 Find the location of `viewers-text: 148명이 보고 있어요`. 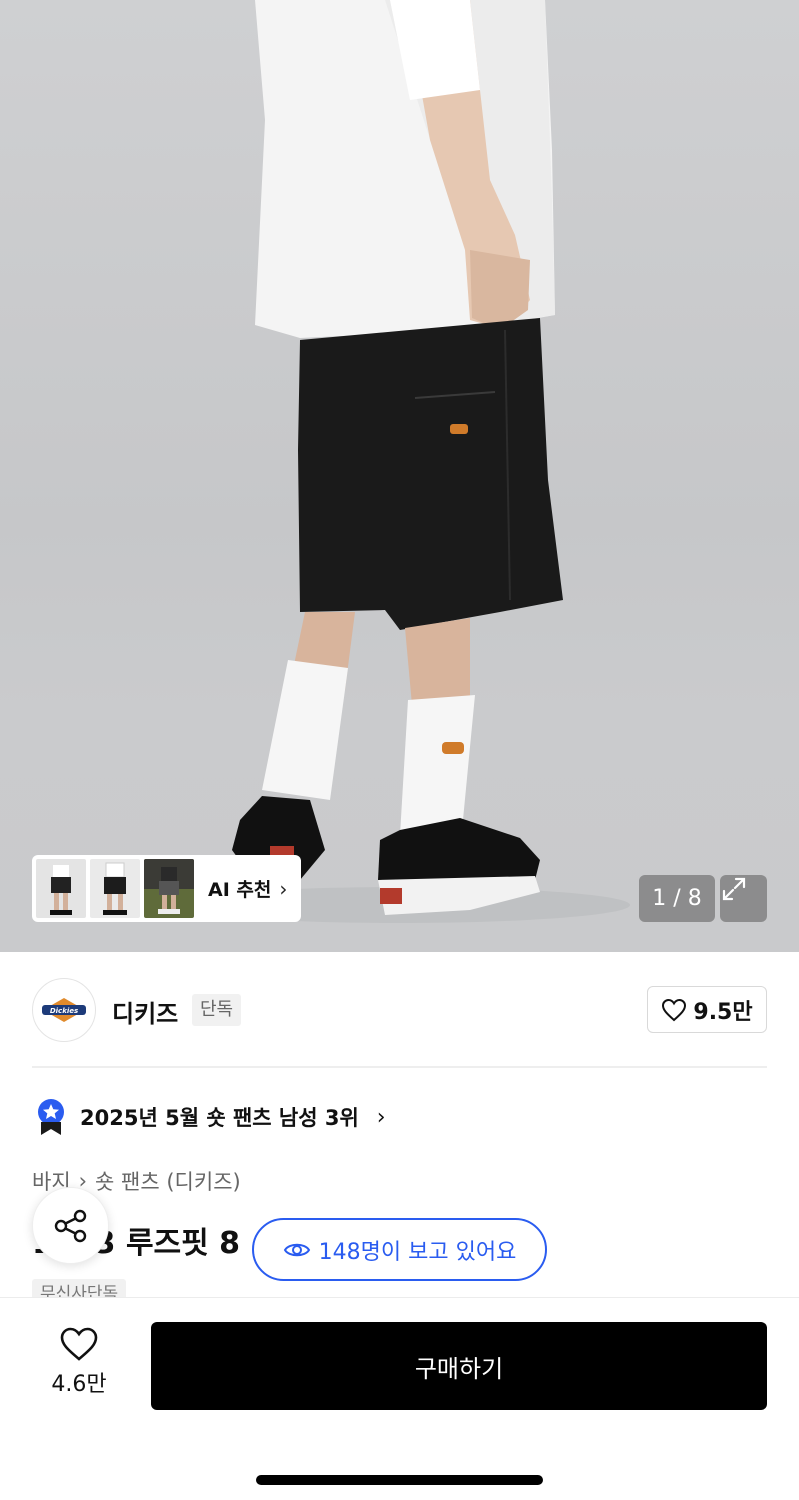

viewers-text: 148명이 보고 있어요 is located at coordinates (417, 1252).